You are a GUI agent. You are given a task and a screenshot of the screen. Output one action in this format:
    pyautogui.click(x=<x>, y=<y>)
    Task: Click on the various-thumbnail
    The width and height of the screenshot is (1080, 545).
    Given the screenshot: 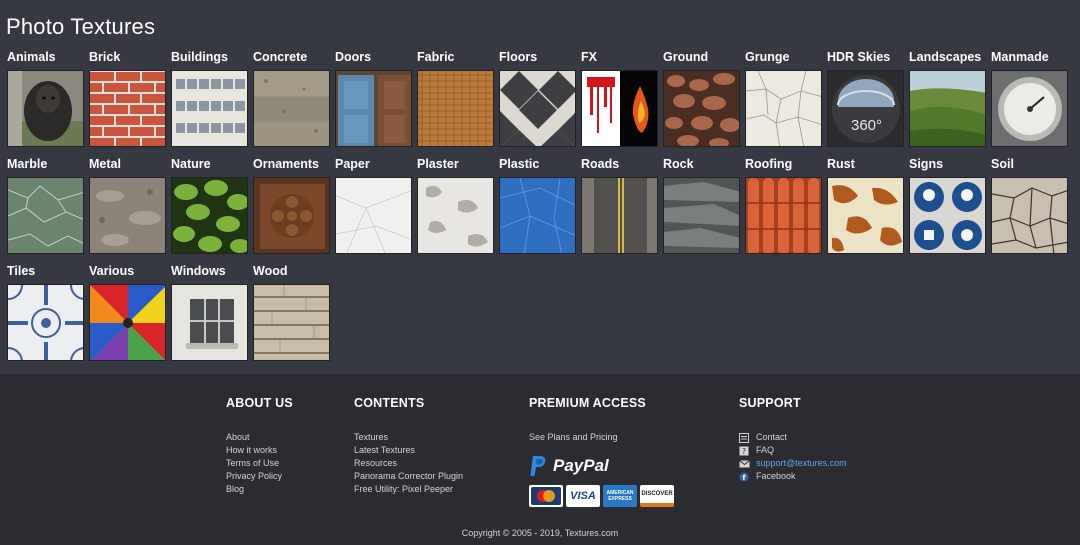 What is the action you would take?
    pyautogui.click(x=127, y=322)
    